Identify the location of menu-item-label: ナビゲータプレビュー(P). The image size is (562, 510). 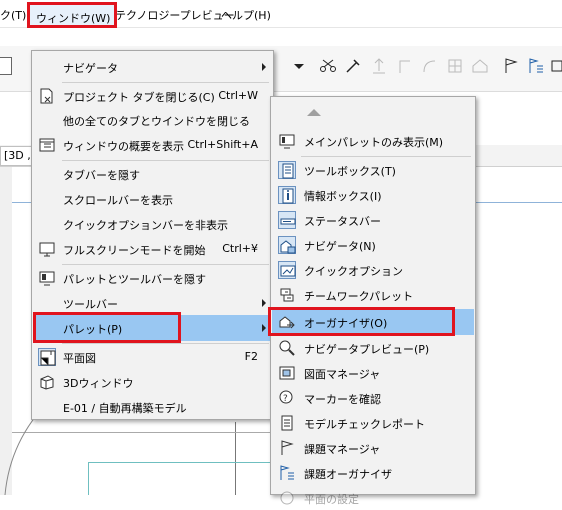
(367, 349).